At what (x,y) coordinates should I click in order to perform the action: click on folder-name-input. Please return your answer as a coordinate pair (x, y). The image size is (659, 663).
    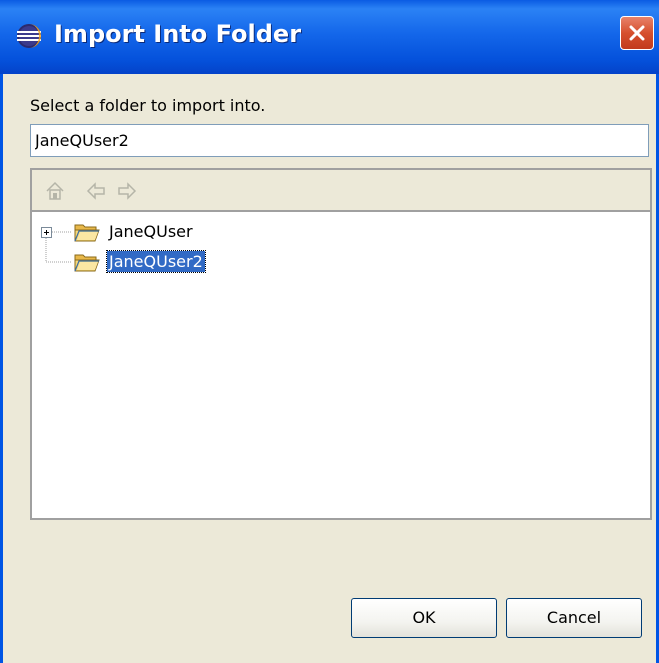
    Looking at the image, I should click on (339, 140).